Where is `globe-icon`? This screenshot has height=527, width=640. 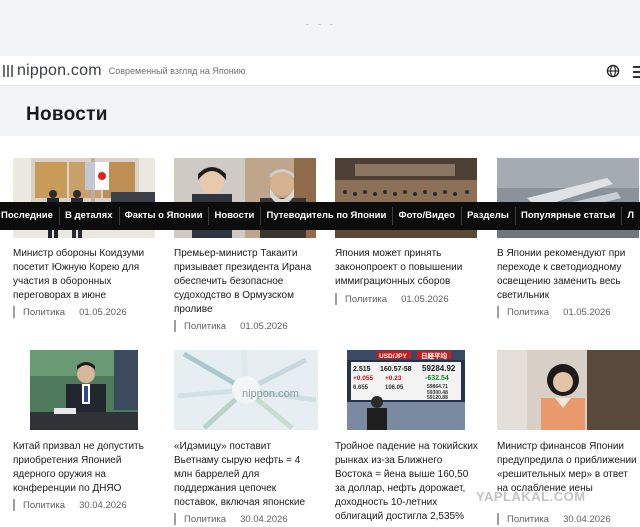 globe-icon is located at coordinates (613, 71).